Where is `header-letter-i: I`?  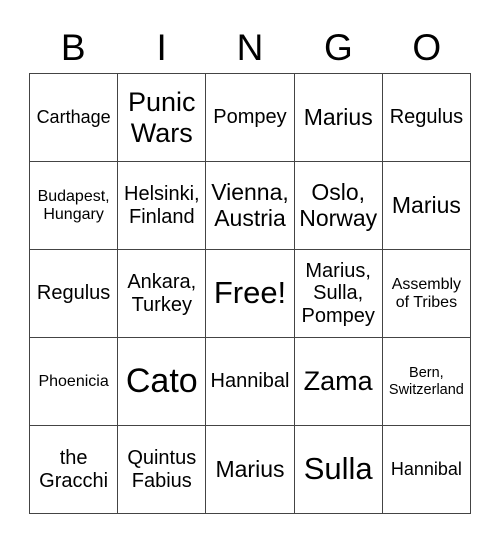
header-letter-i: I is located at coordinates (161, 47).